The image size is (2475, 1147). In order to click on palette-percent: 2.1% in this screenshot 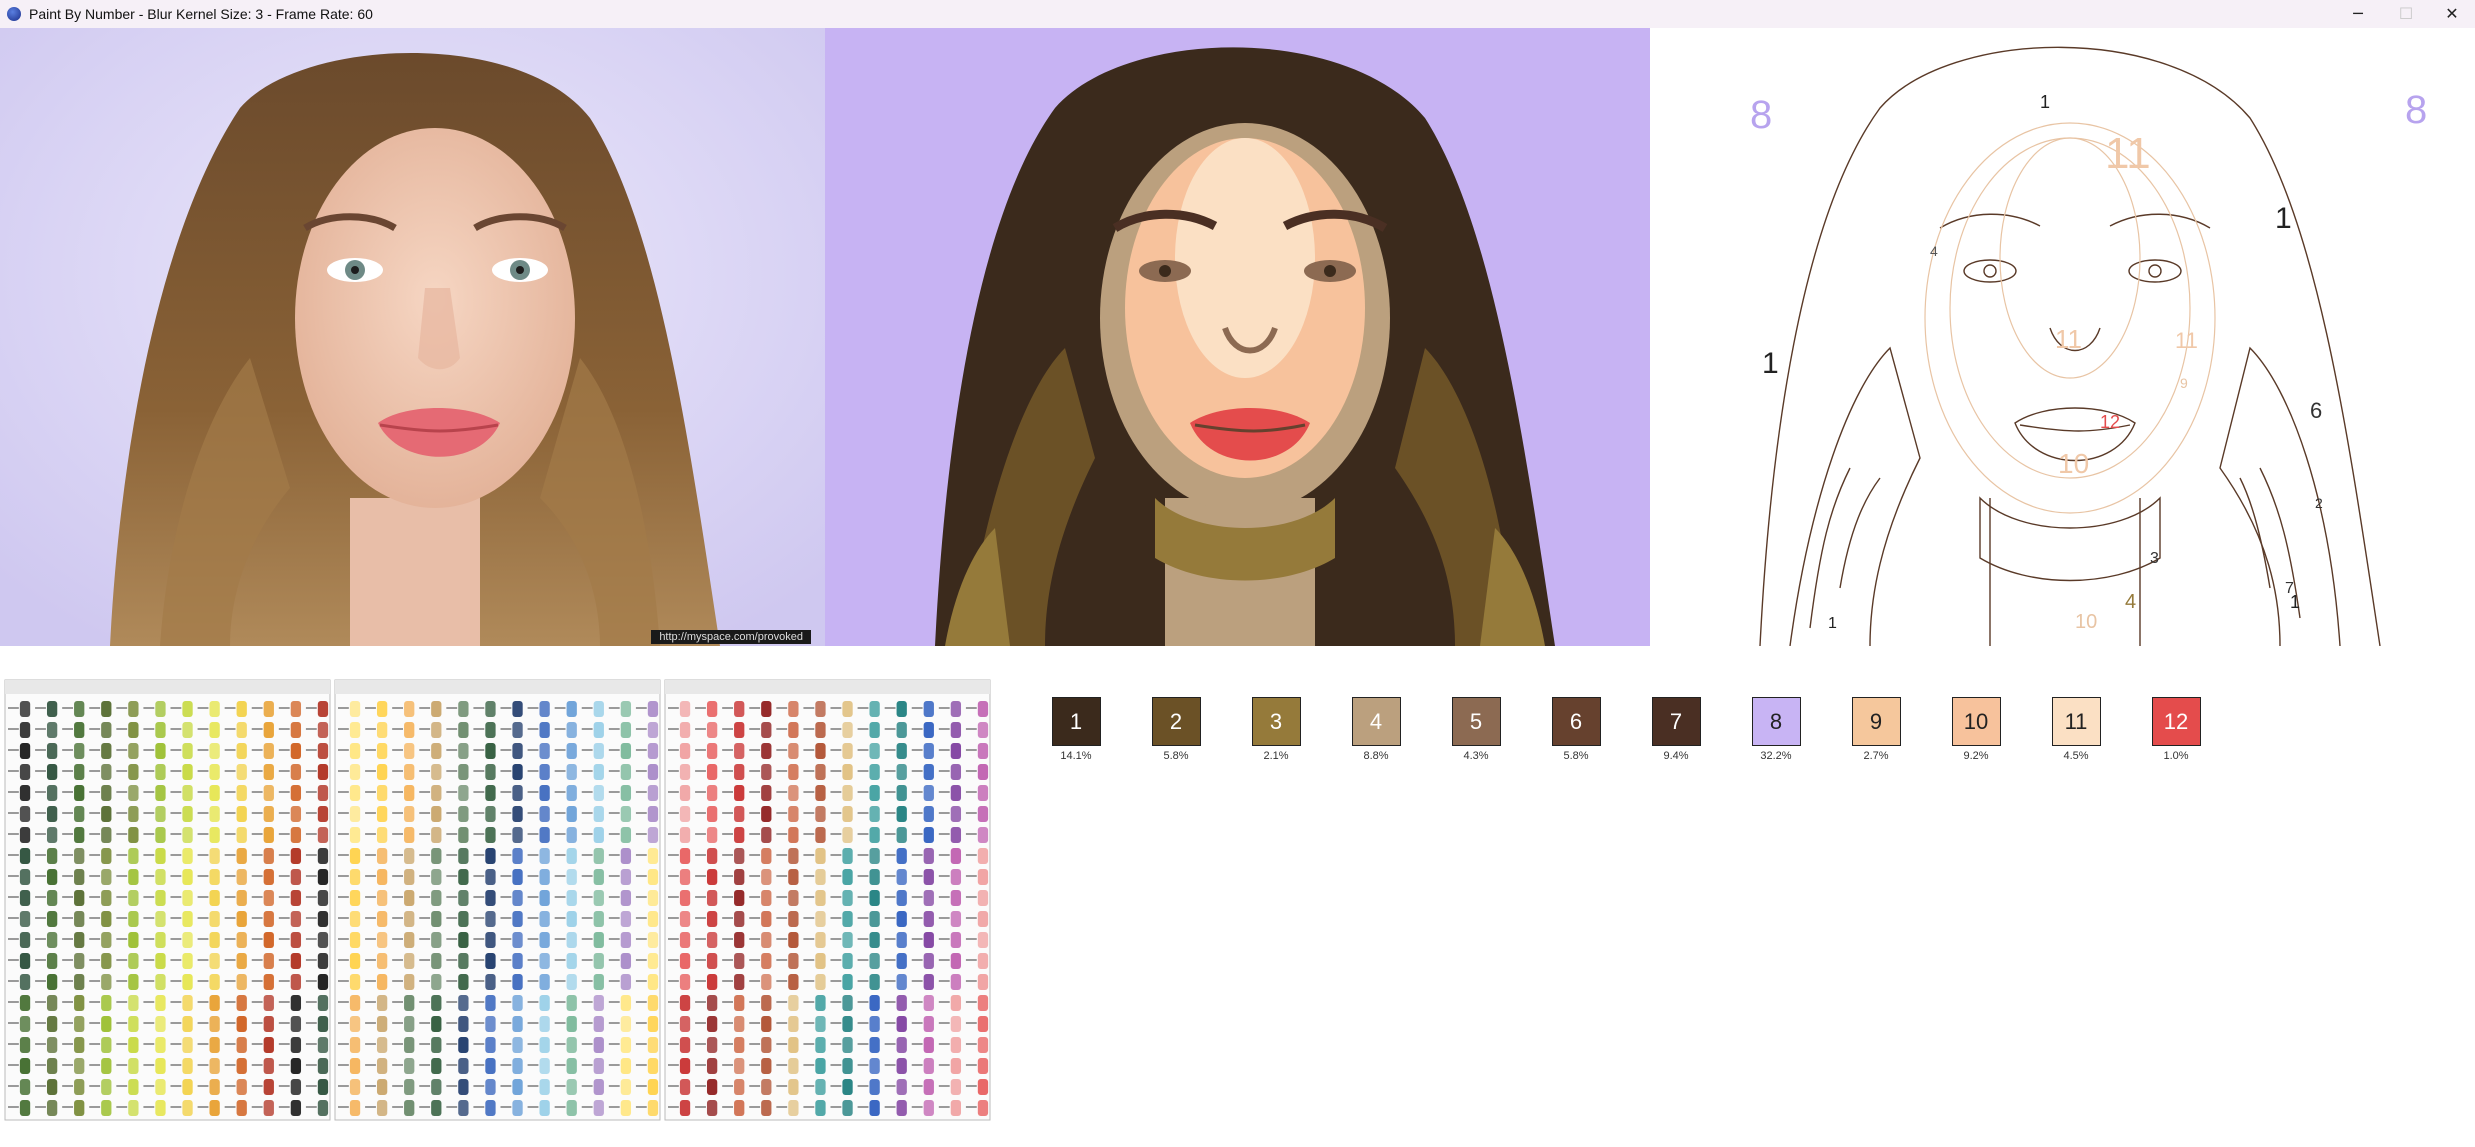, I will do `click(1276, 756)`.